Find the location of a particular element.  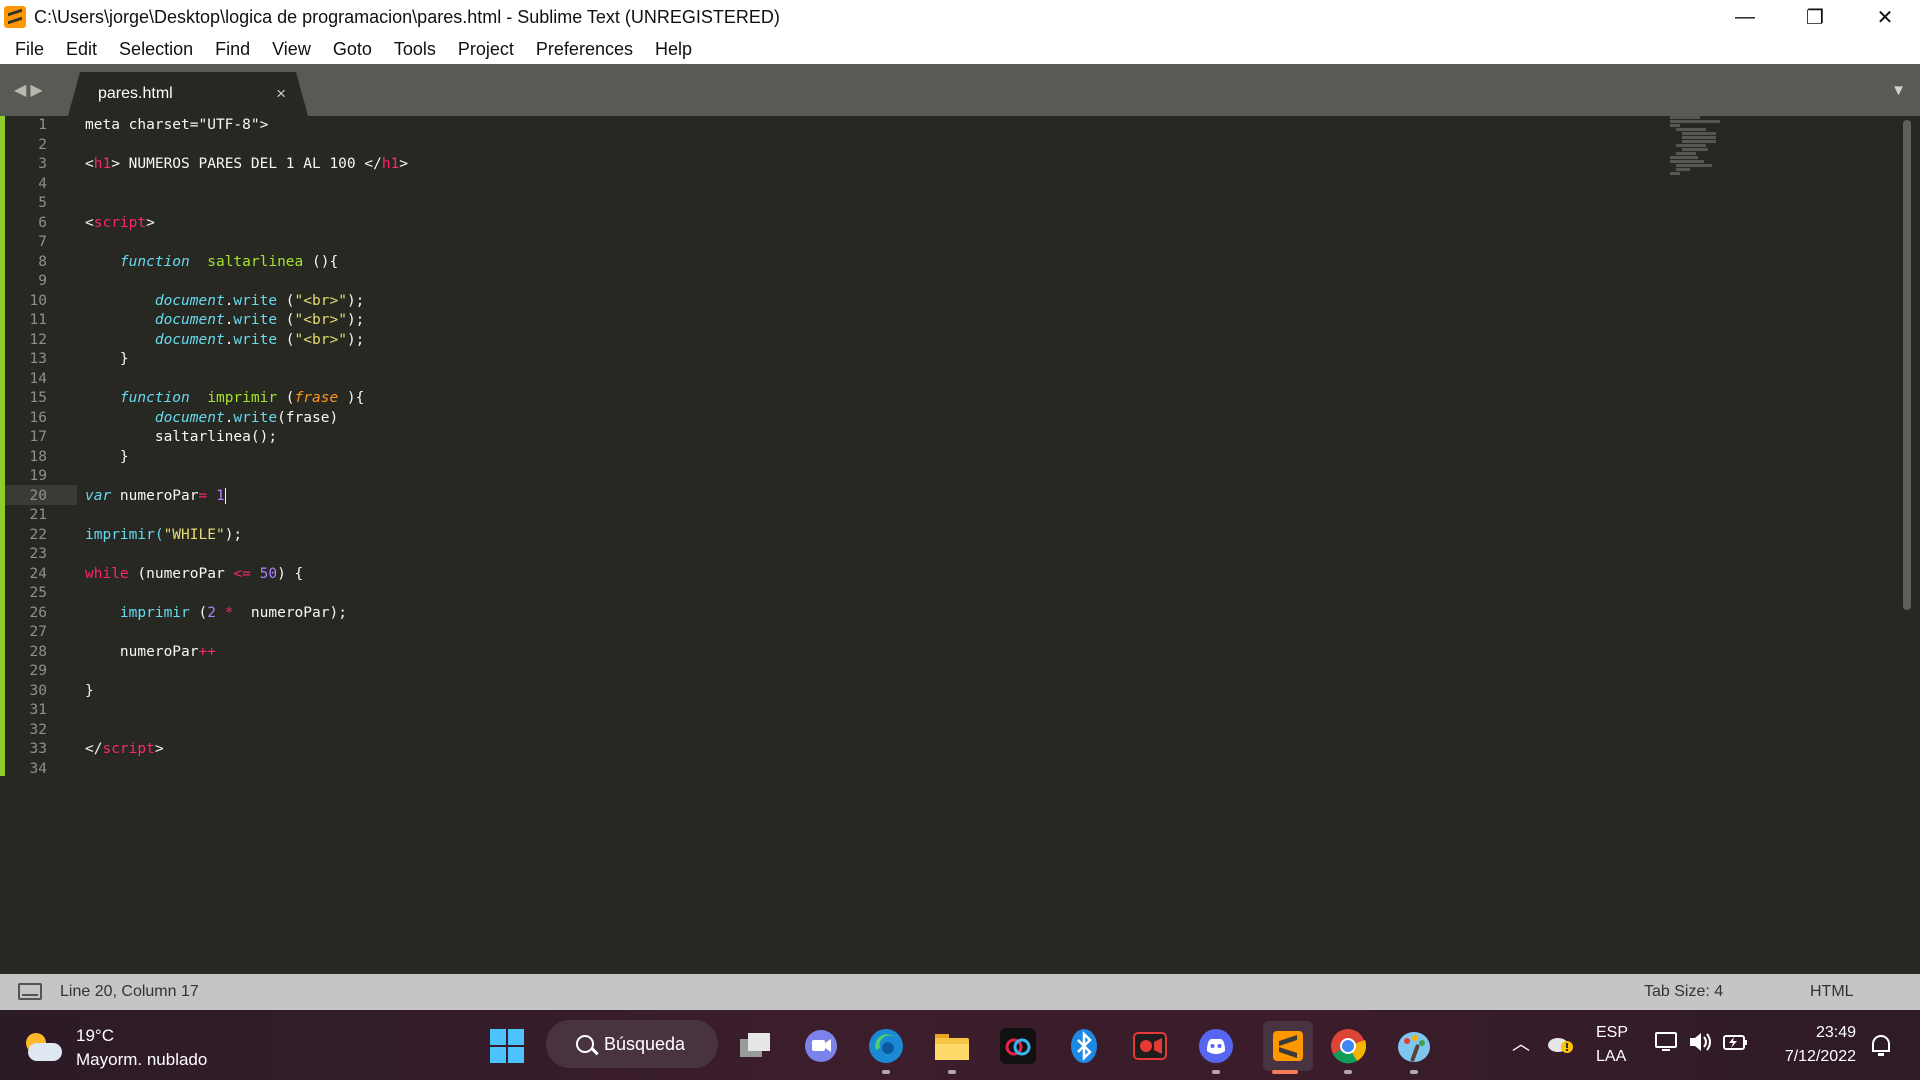

edge-icon is located at coordinates (886, 1046).